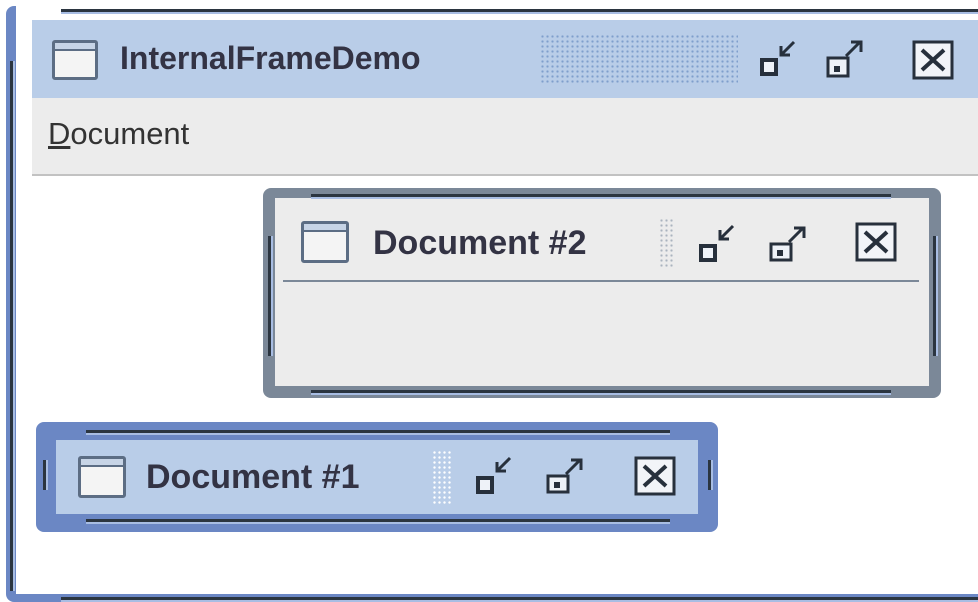  I want to click on menu-document-mnemonic: D, so click(59, 133).